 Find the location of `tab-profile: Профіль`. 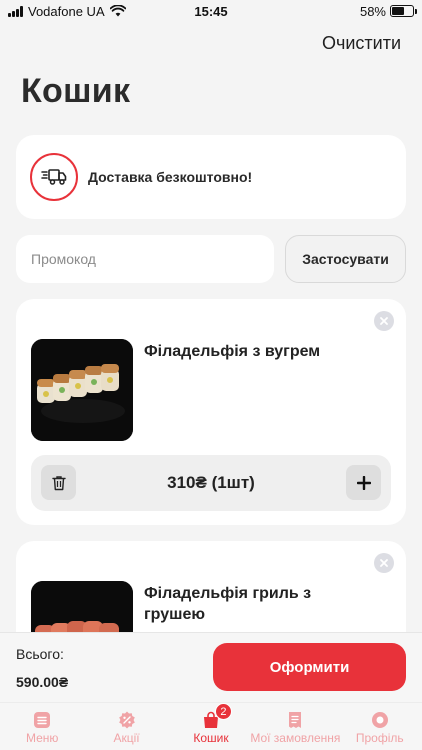

tab-profile: Профіль is located at coordinates (380, 726).